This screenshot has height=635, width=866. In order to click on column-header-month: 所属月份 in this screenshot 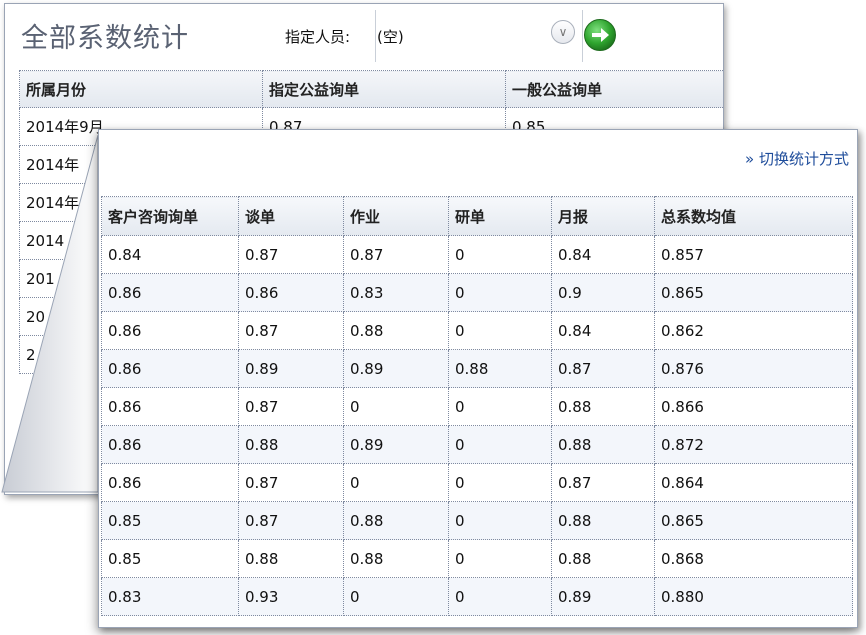, I will do `click(141, 89)`.